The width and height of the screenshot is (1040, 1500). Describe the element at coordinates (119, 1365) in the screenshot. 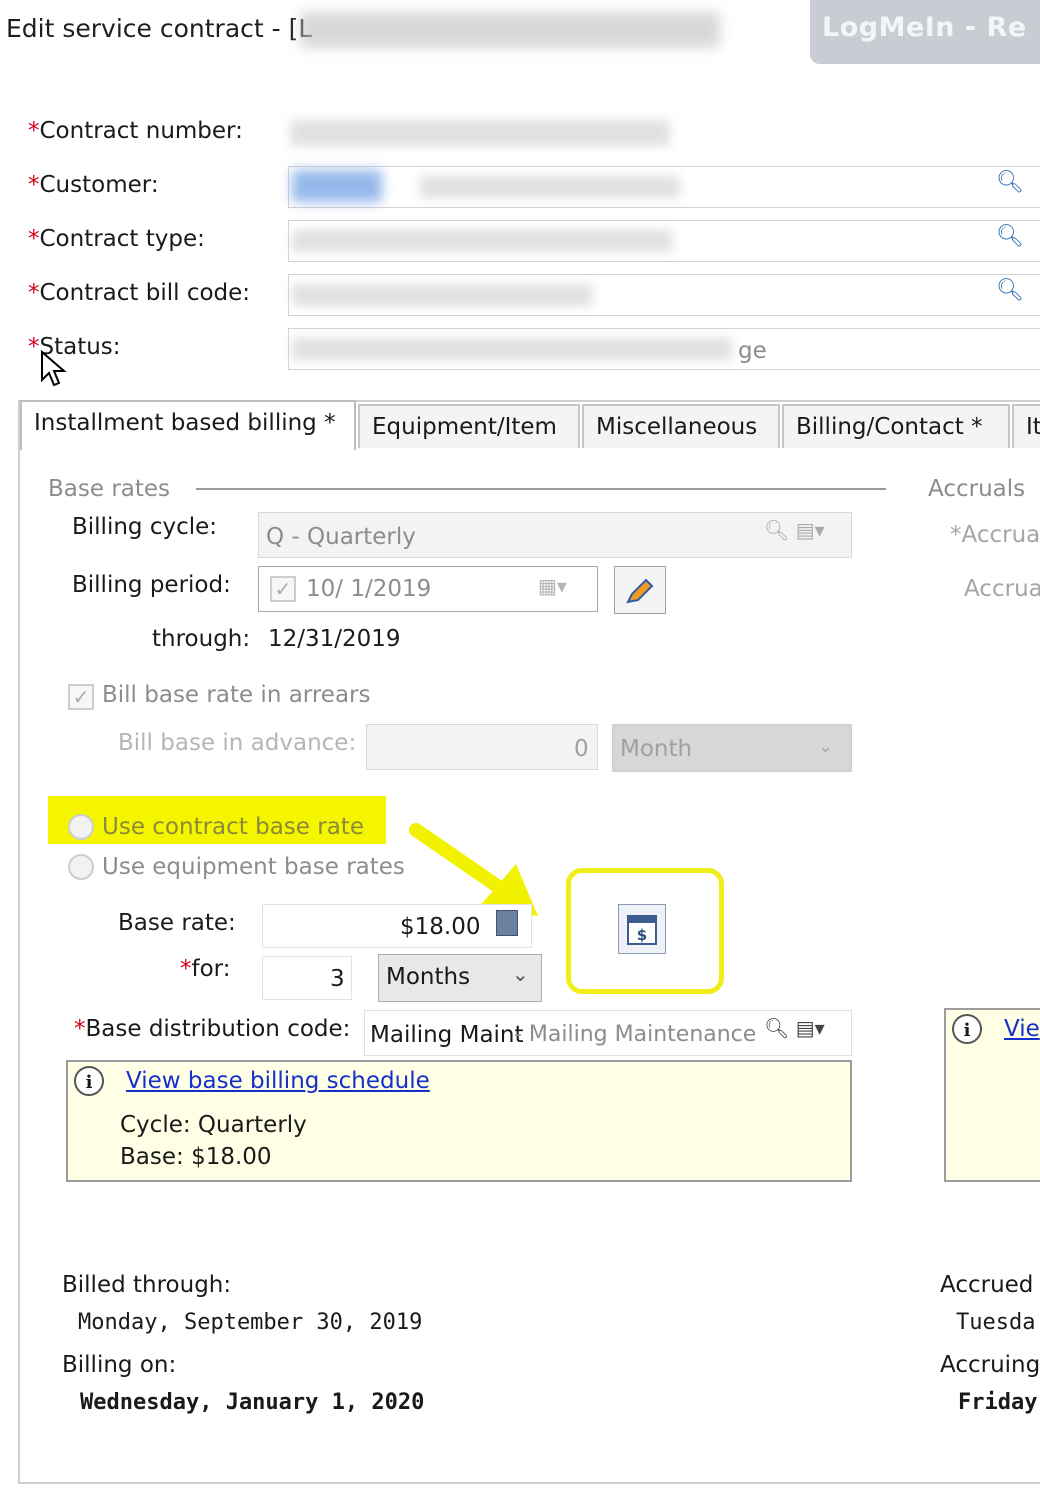

I see `billing-on-label: Billing on:` at that location.